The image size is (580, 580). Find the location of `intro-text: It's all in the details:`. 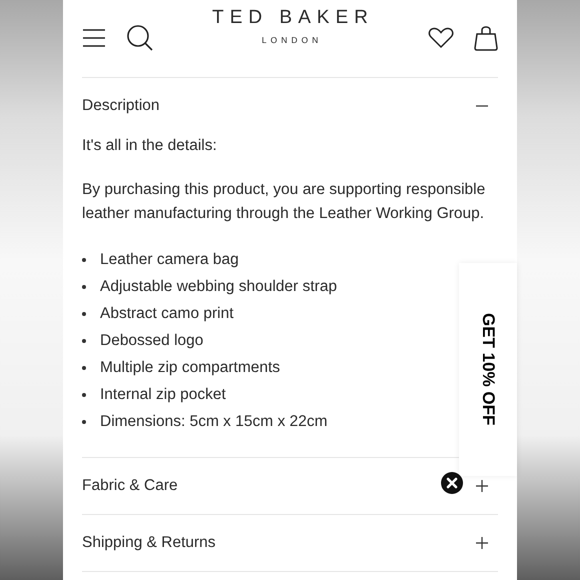

intro-text: It's all in the details: is located at coordinates (150, 146).